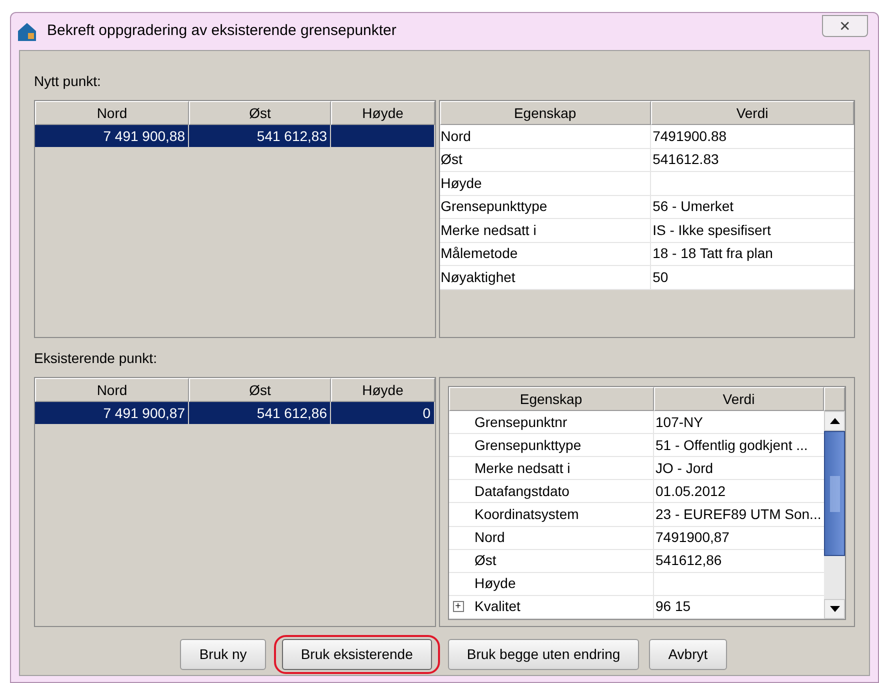 The image size is (879, 683). I want to click on property-value: 7491900,87, so click(693, 538).